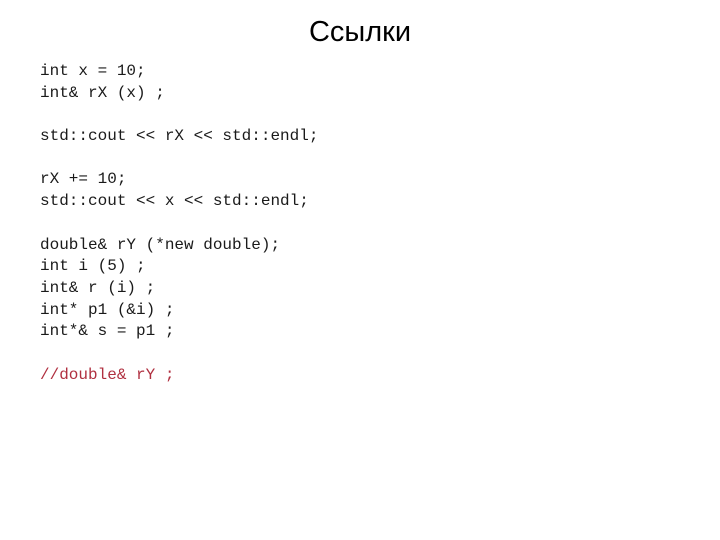  I want to click on comment-line: //double& rY ;, so click(107, 374).